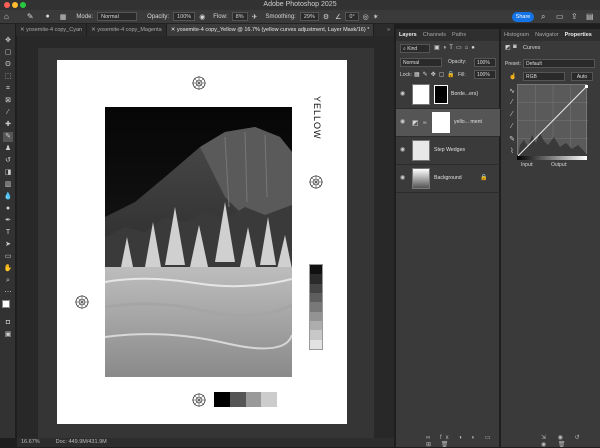  Describe the element at coordinates (574, 17) in the screenshot. I see `share-icon: ⇪` at that location.